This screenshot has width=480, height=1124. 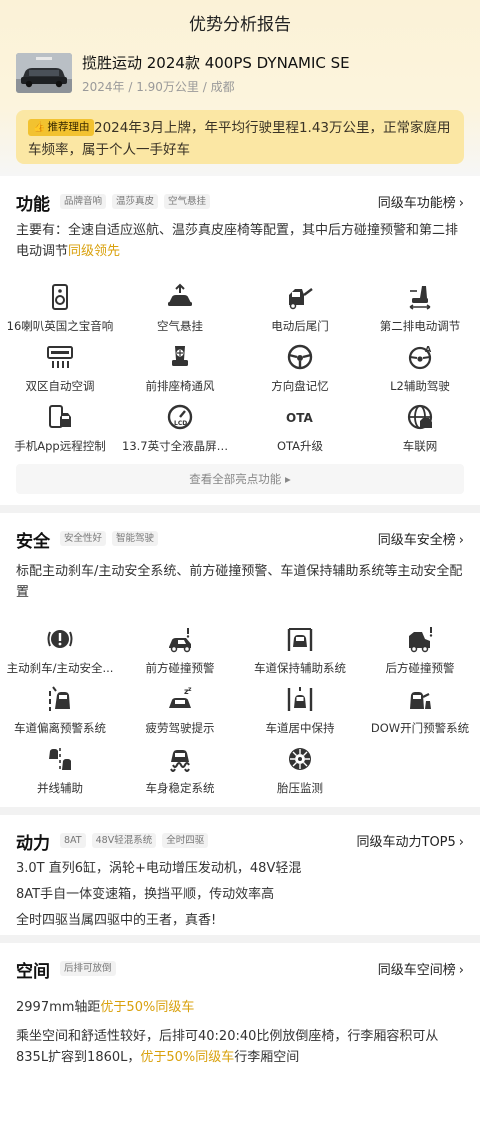 I want to click on door-open-warning-icon, so click(x=420, y=699).